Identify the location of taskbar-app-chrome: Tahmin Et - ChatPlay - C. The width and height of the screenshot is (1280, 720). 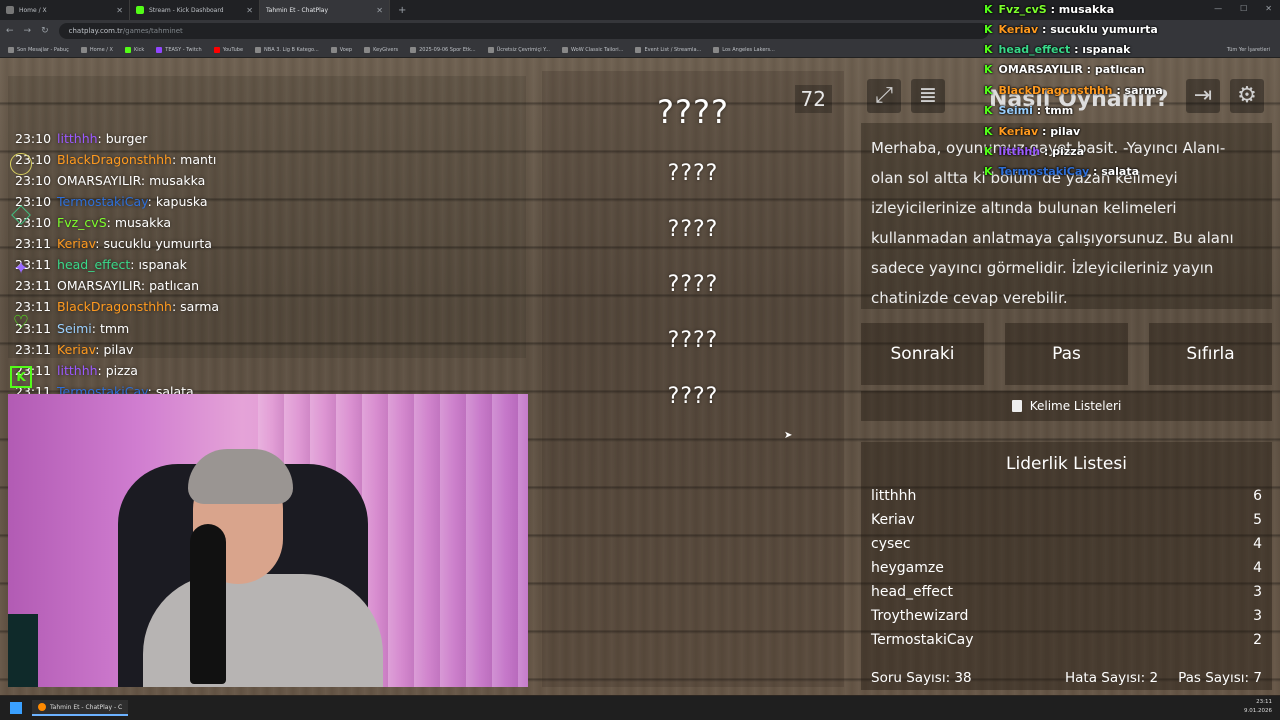
(80, 708).